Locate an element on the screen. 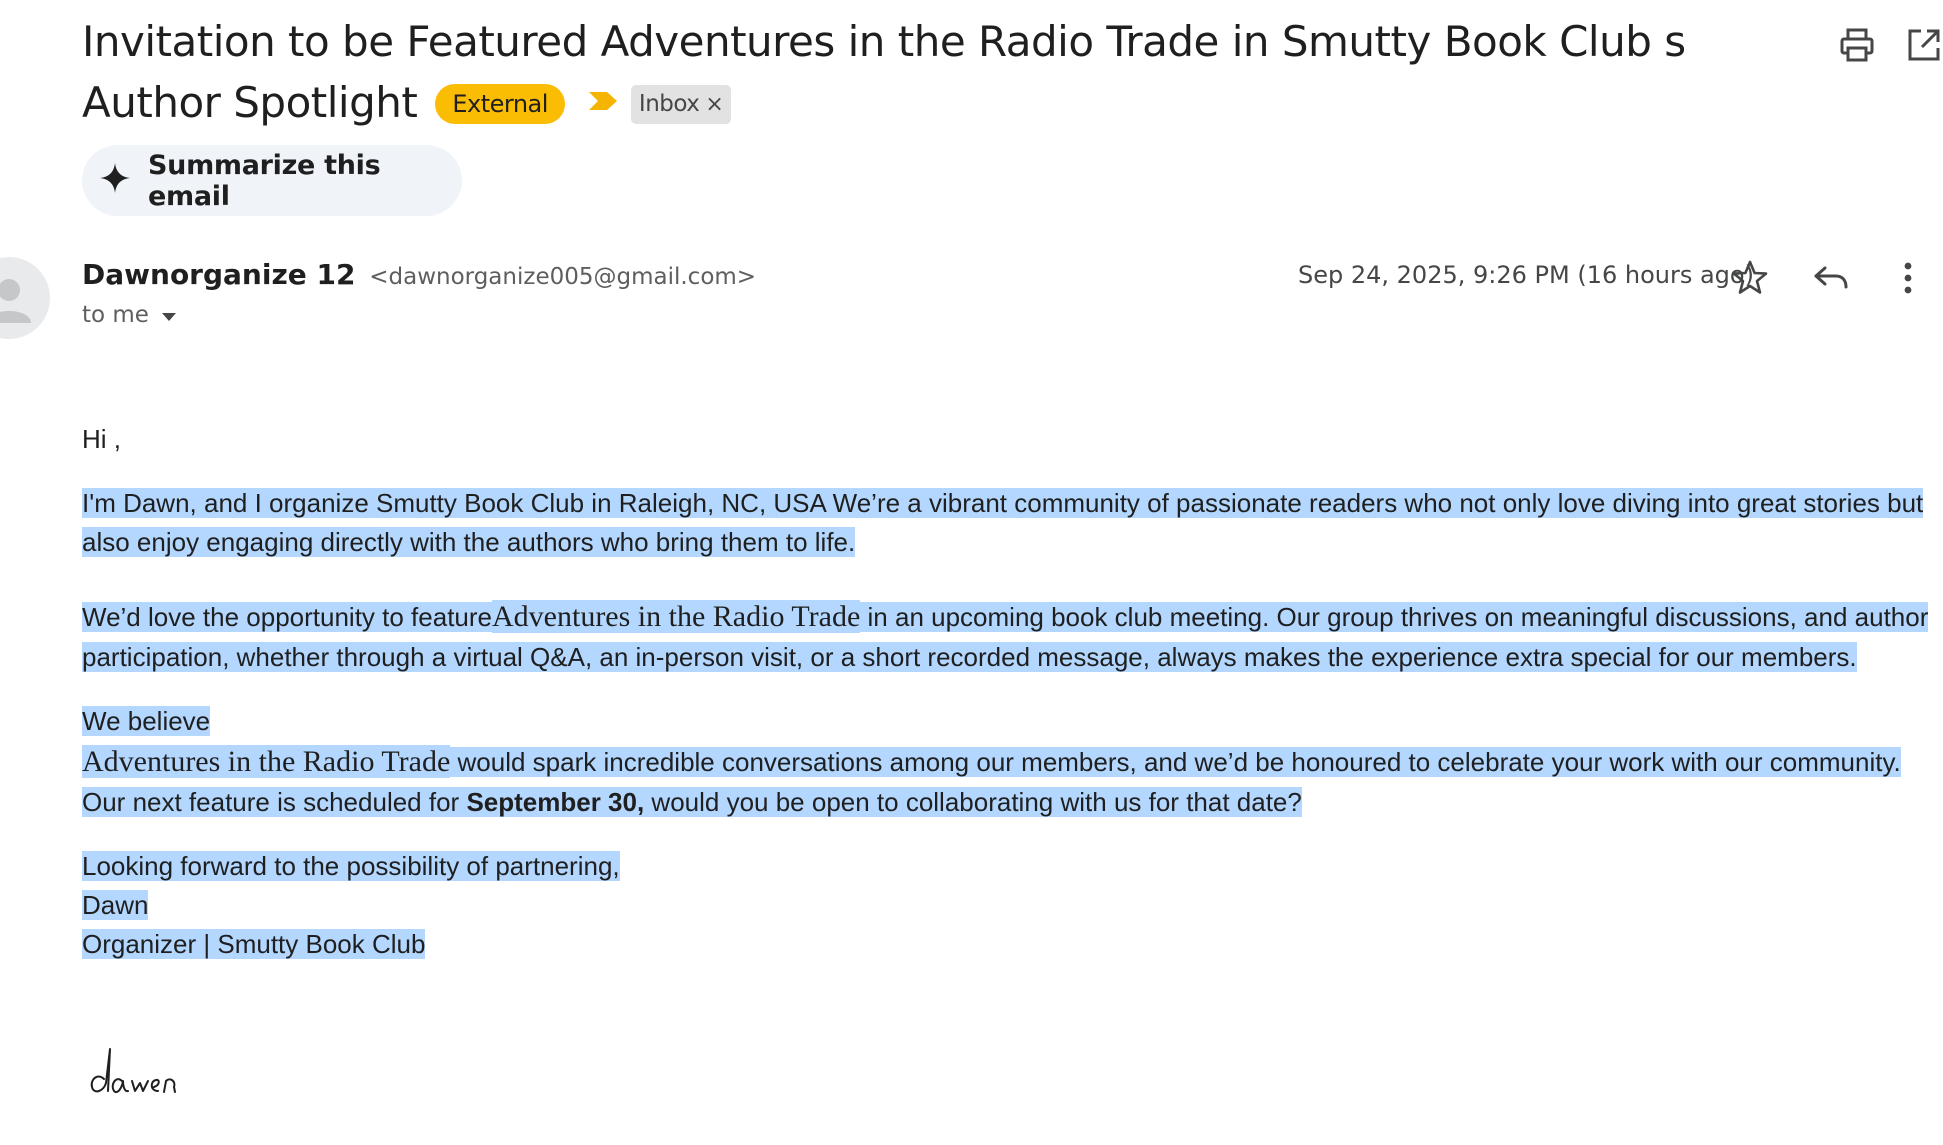 Image resolution: width=1943 pixels, height=1145 pixels. open-in-new-window-icon is located at coordinates (1924, 45).